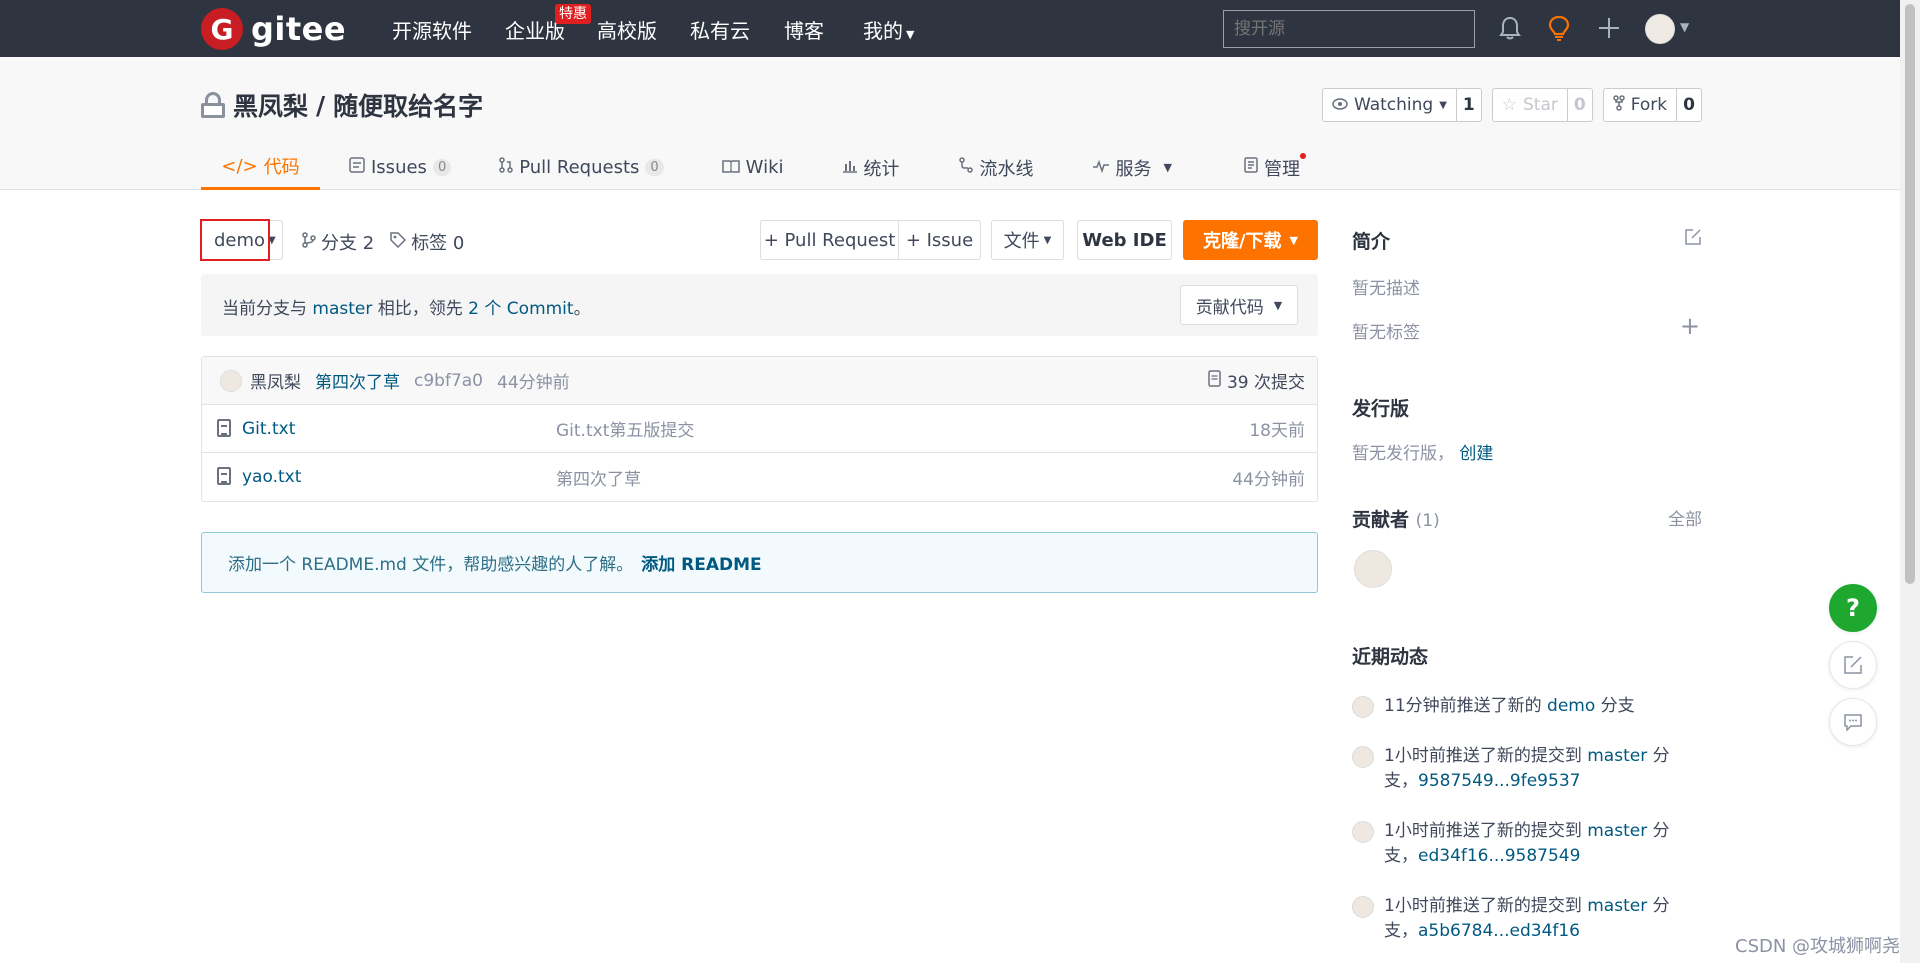  What do you see at coordinates (1693, 239) in the screenshot?
I see `edit-icon` at bounding box center [1693, 239].